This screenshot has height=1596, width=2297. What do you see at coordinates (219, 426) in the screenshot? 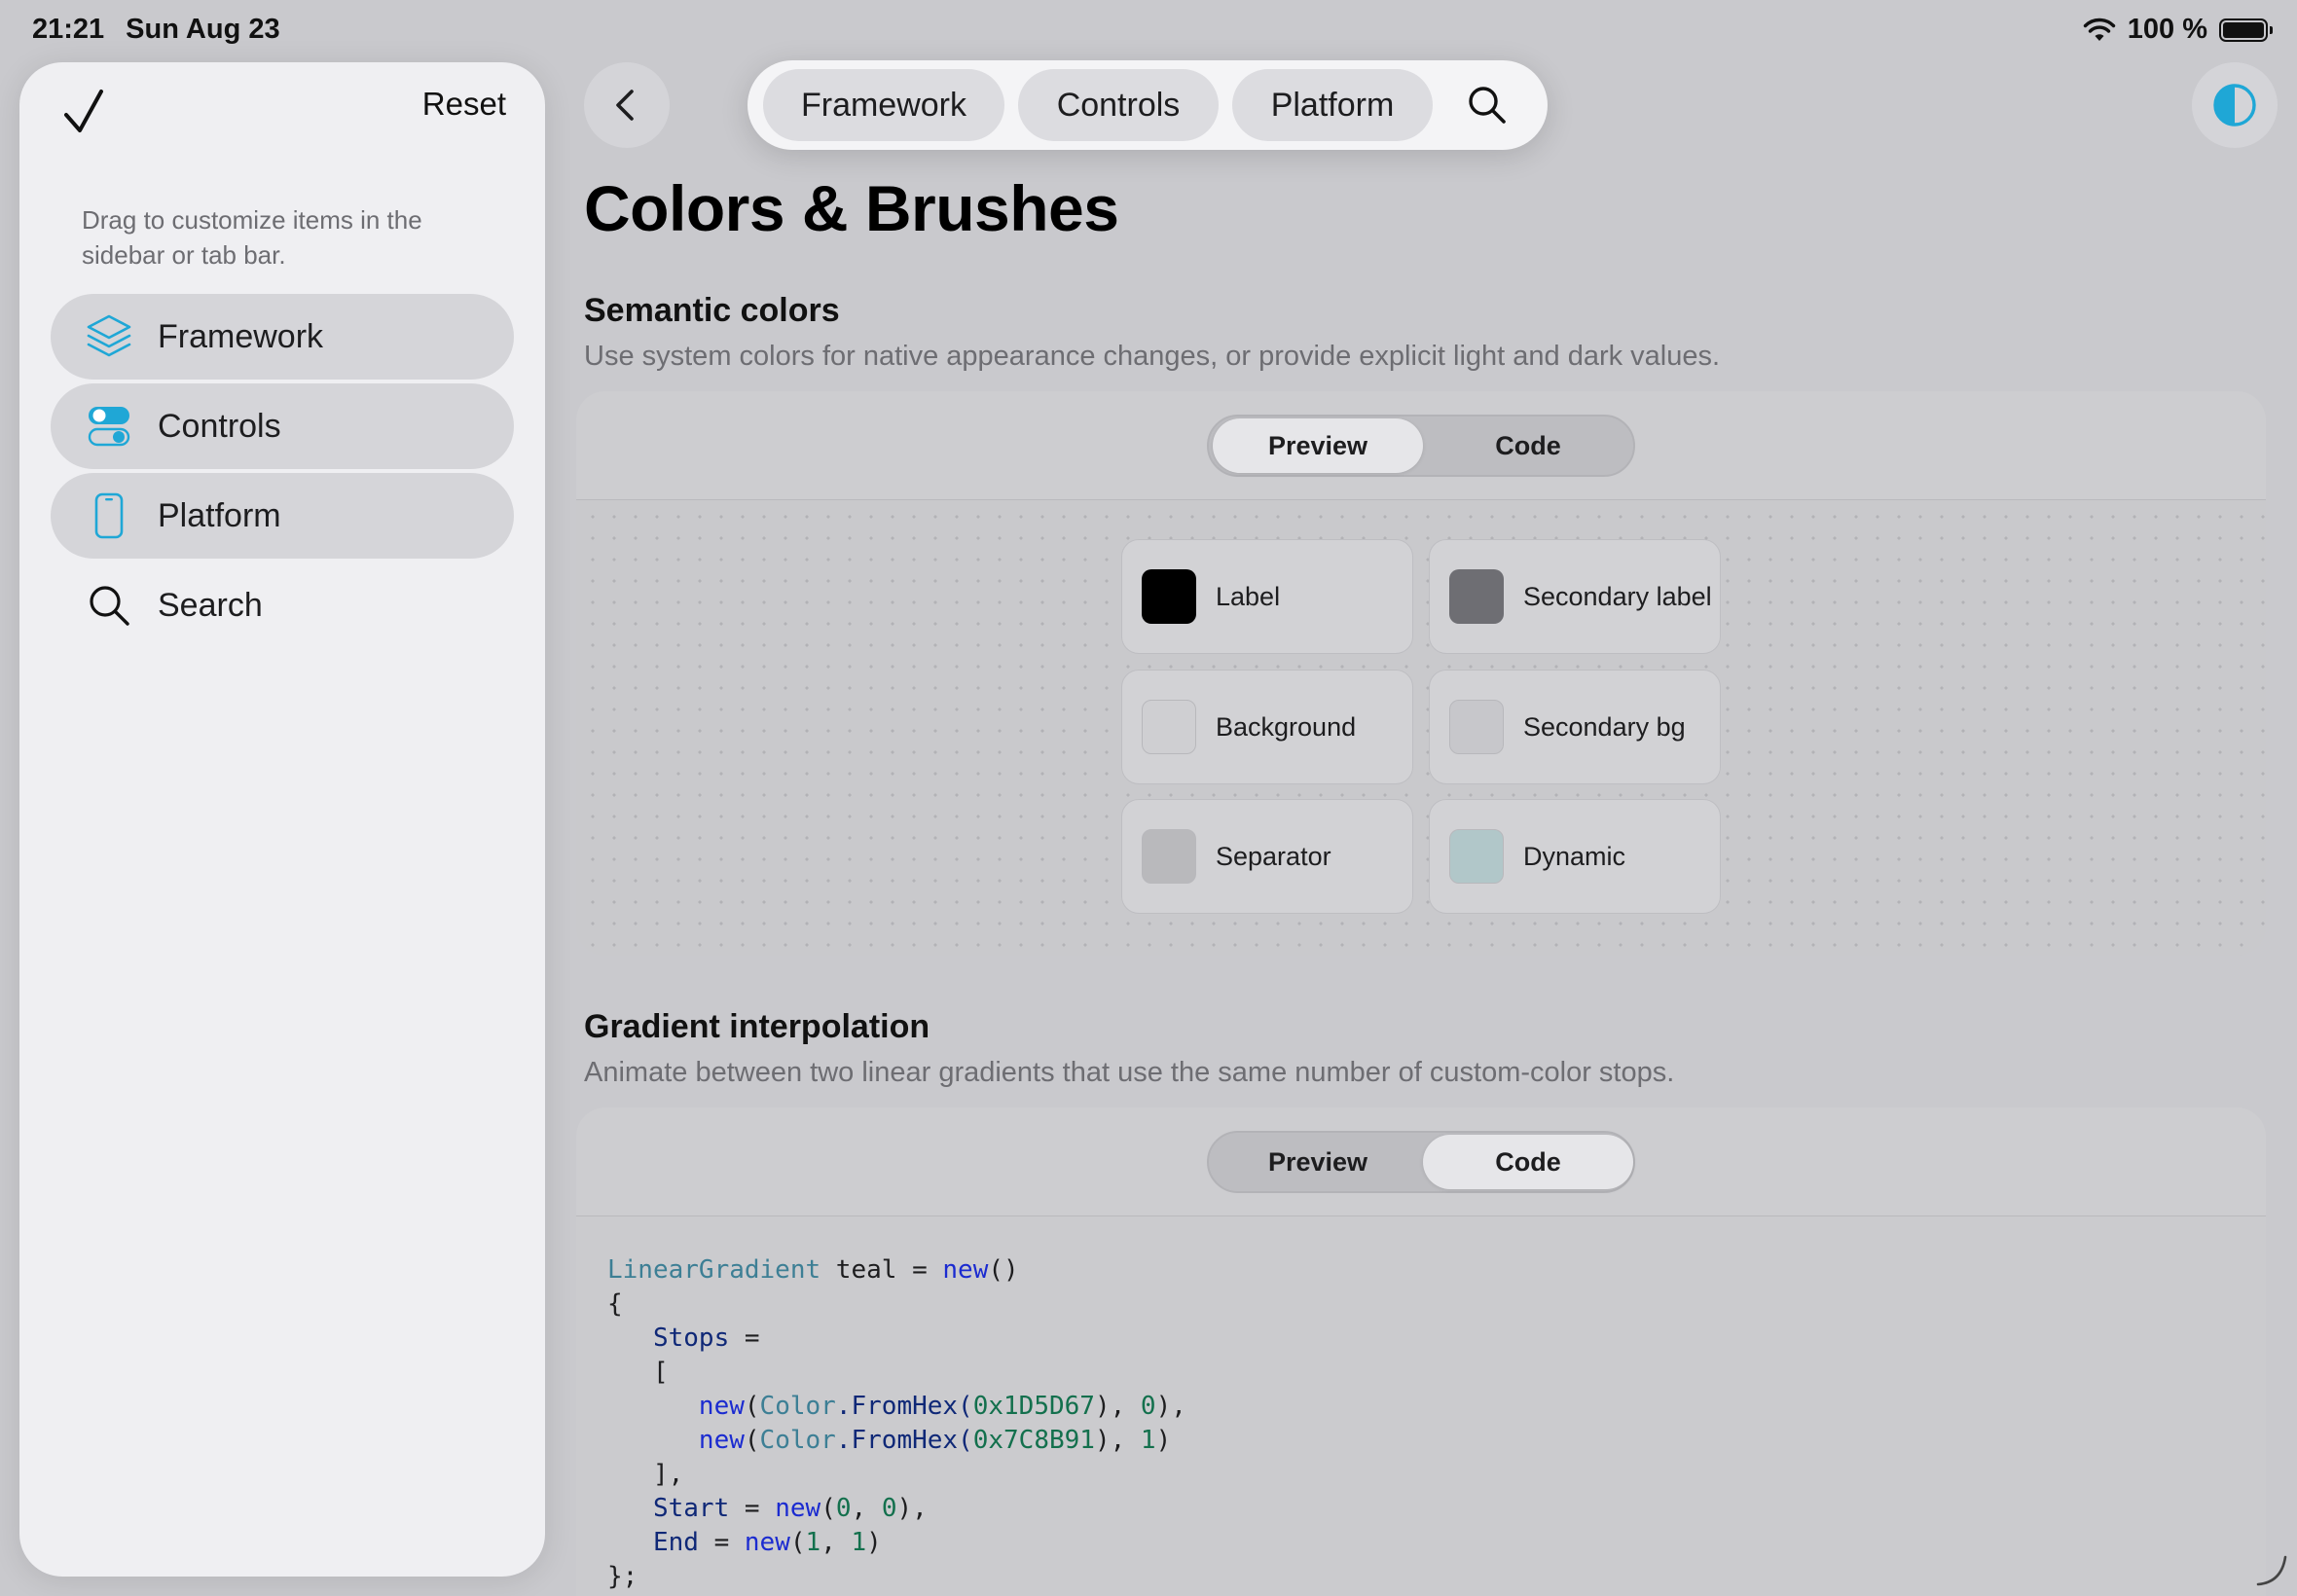
I see `sidebar-item-label: Controls` at bounding box center [219, 426].